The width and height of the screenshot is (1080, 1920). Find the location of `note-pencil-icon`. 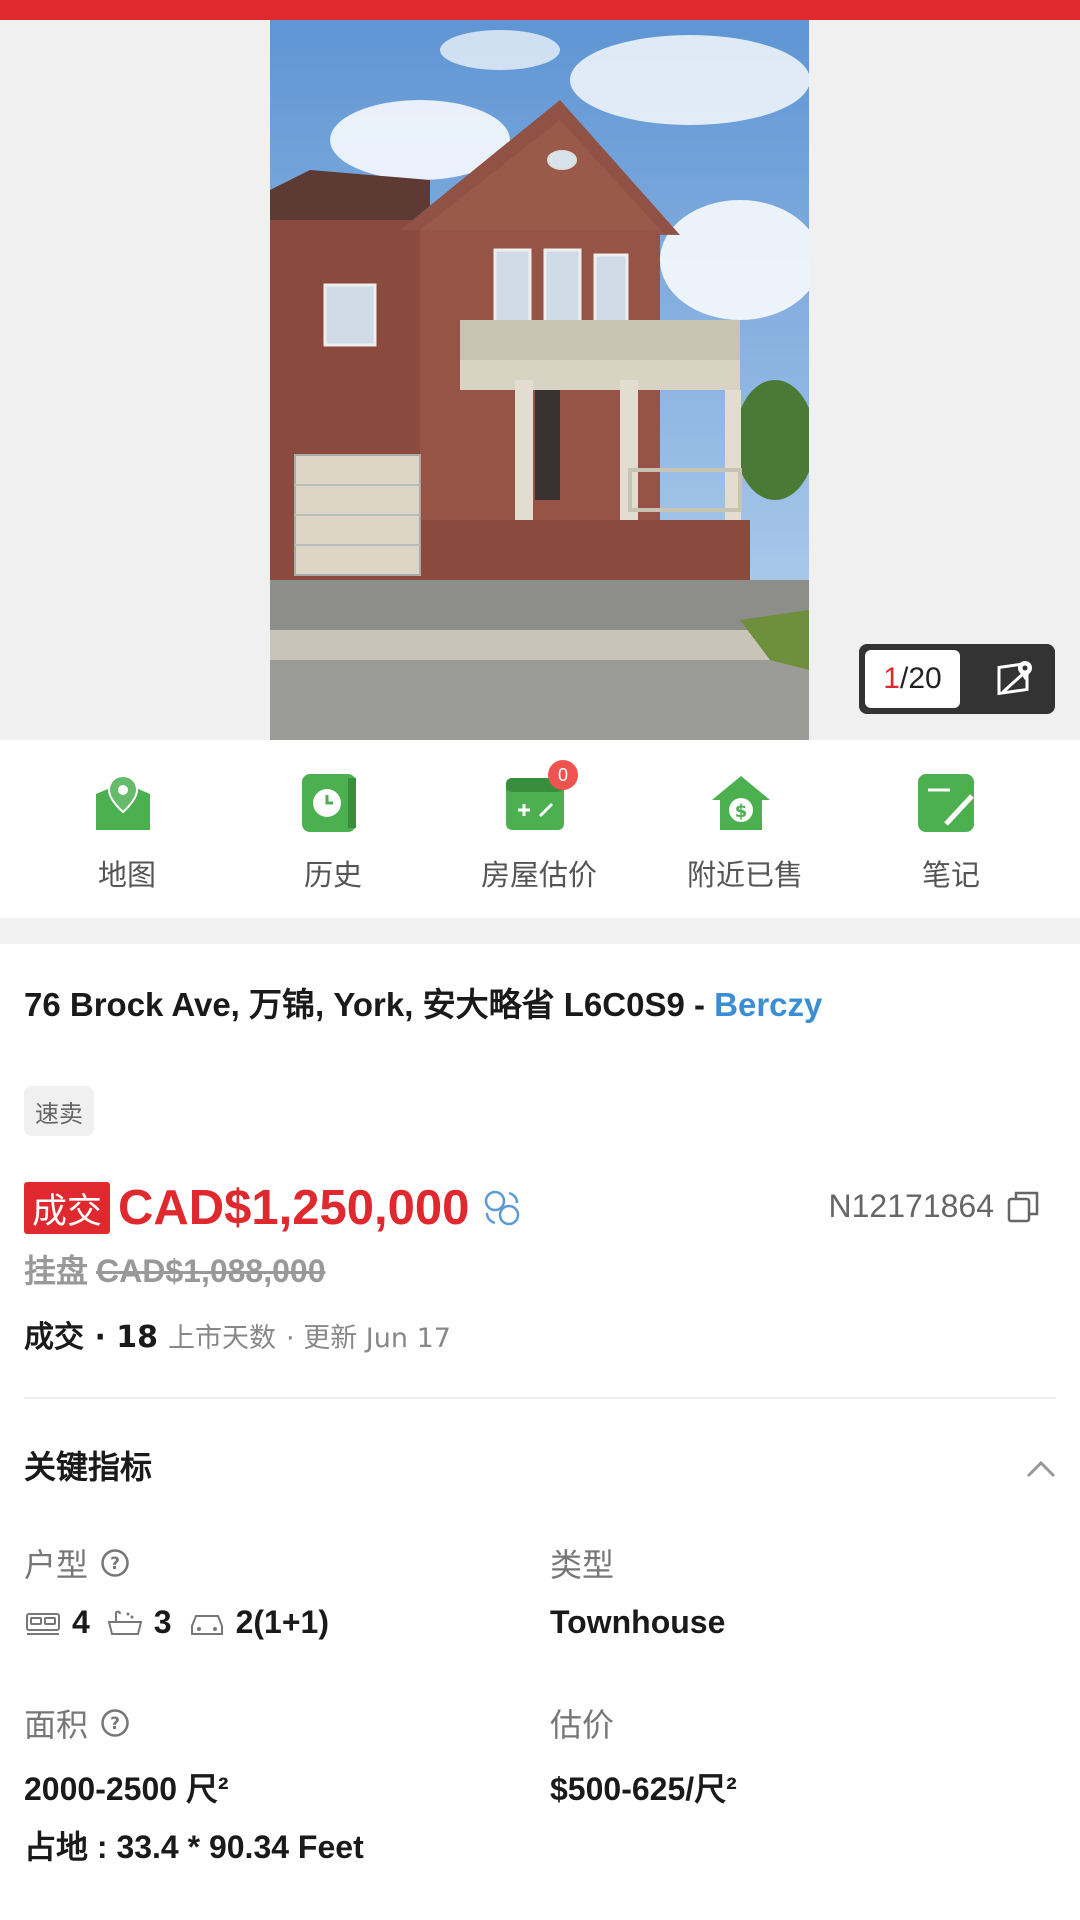

note-pencil-icon is located at coordinates (946, 803).